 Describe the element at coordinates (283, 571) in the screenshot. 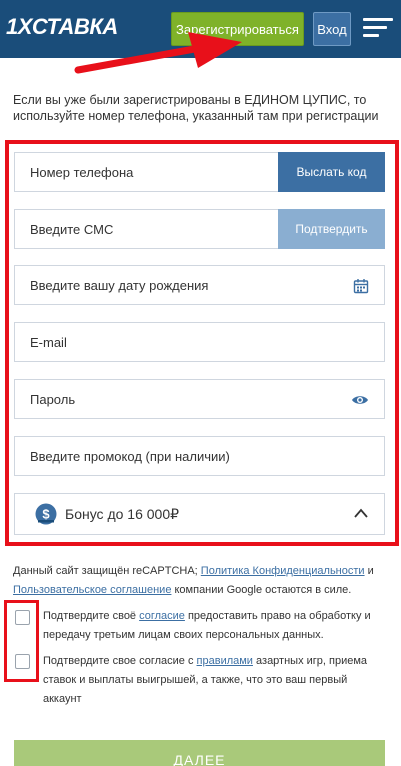

I see `privacy-policy-link: Политика Конфиденциальности` at that location.